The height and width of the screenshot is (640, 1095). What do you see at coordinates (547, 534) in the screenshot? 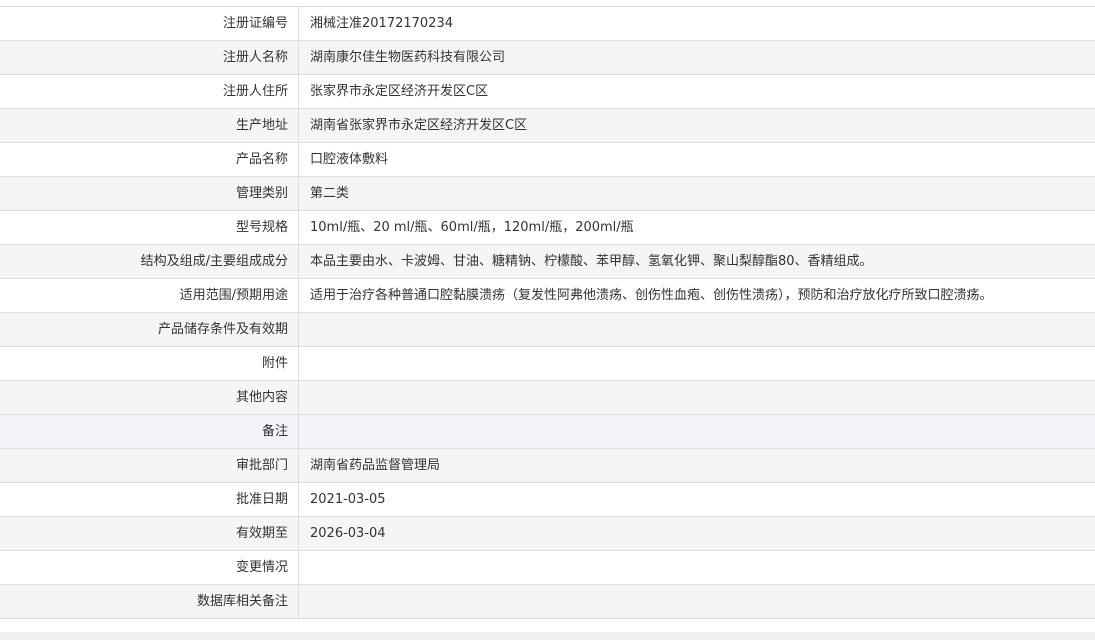
I see `table-row: 有效期至 2026-03-04` at bounding box center [547, 534].